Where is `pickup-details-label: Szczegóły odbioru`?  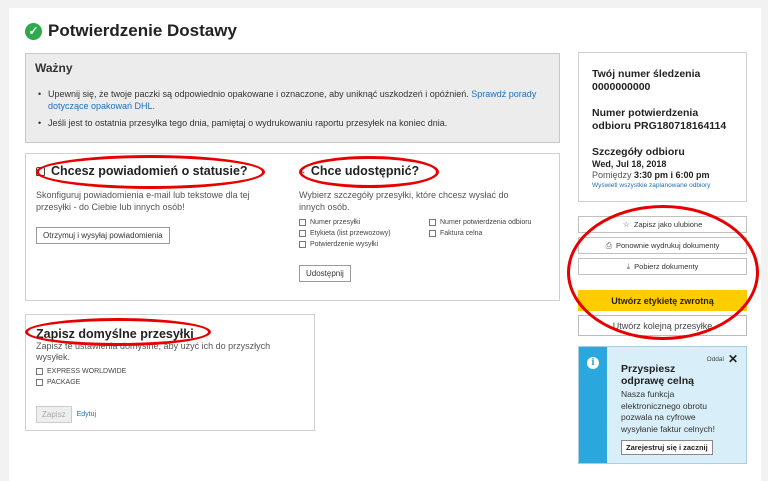 pickup-details-label: Szczegóły odbioru is located at coordinates (638, 152).